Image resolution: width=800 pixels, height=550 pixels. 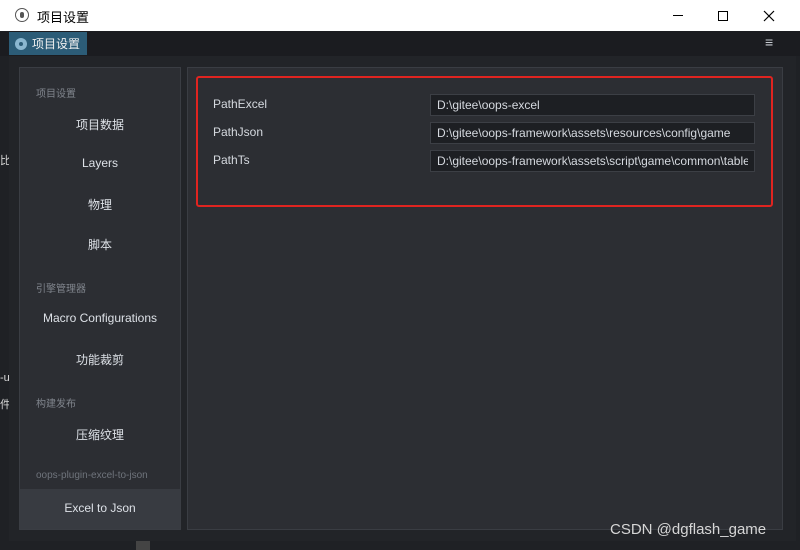 I want to click on path-excel-input, so click(x=592, y=105).